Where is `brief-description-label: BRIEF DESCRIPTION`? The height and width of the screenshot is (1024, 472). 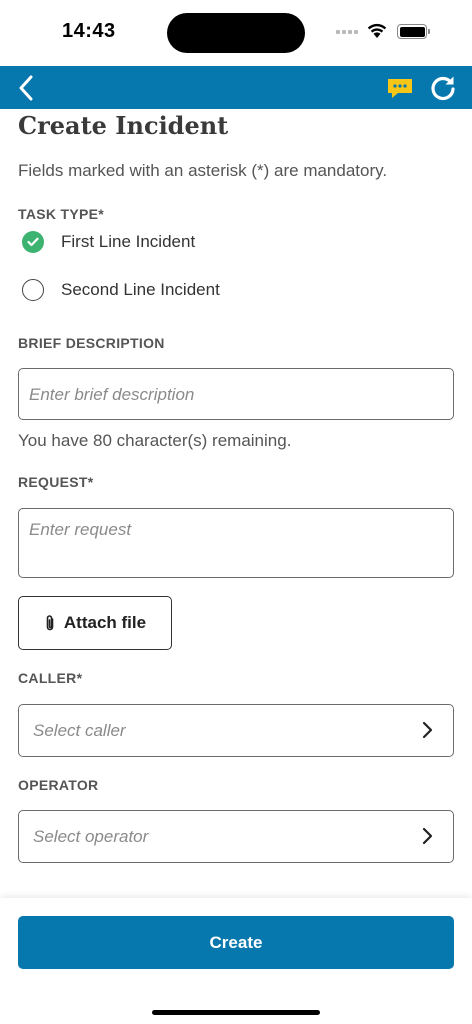
brief-description-label: BRIEF DESCRIPTION is located at coordinates (91, 343).